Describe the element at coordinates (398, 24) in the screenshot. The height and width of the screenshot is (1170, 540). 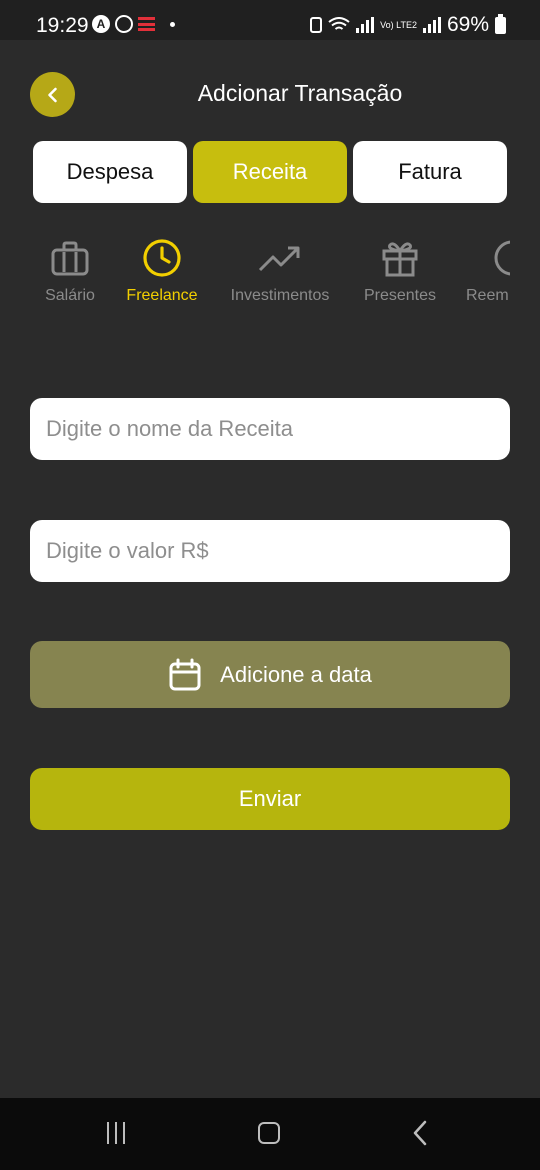
I see `volte-indicator: Vo) LTE2` at that location.